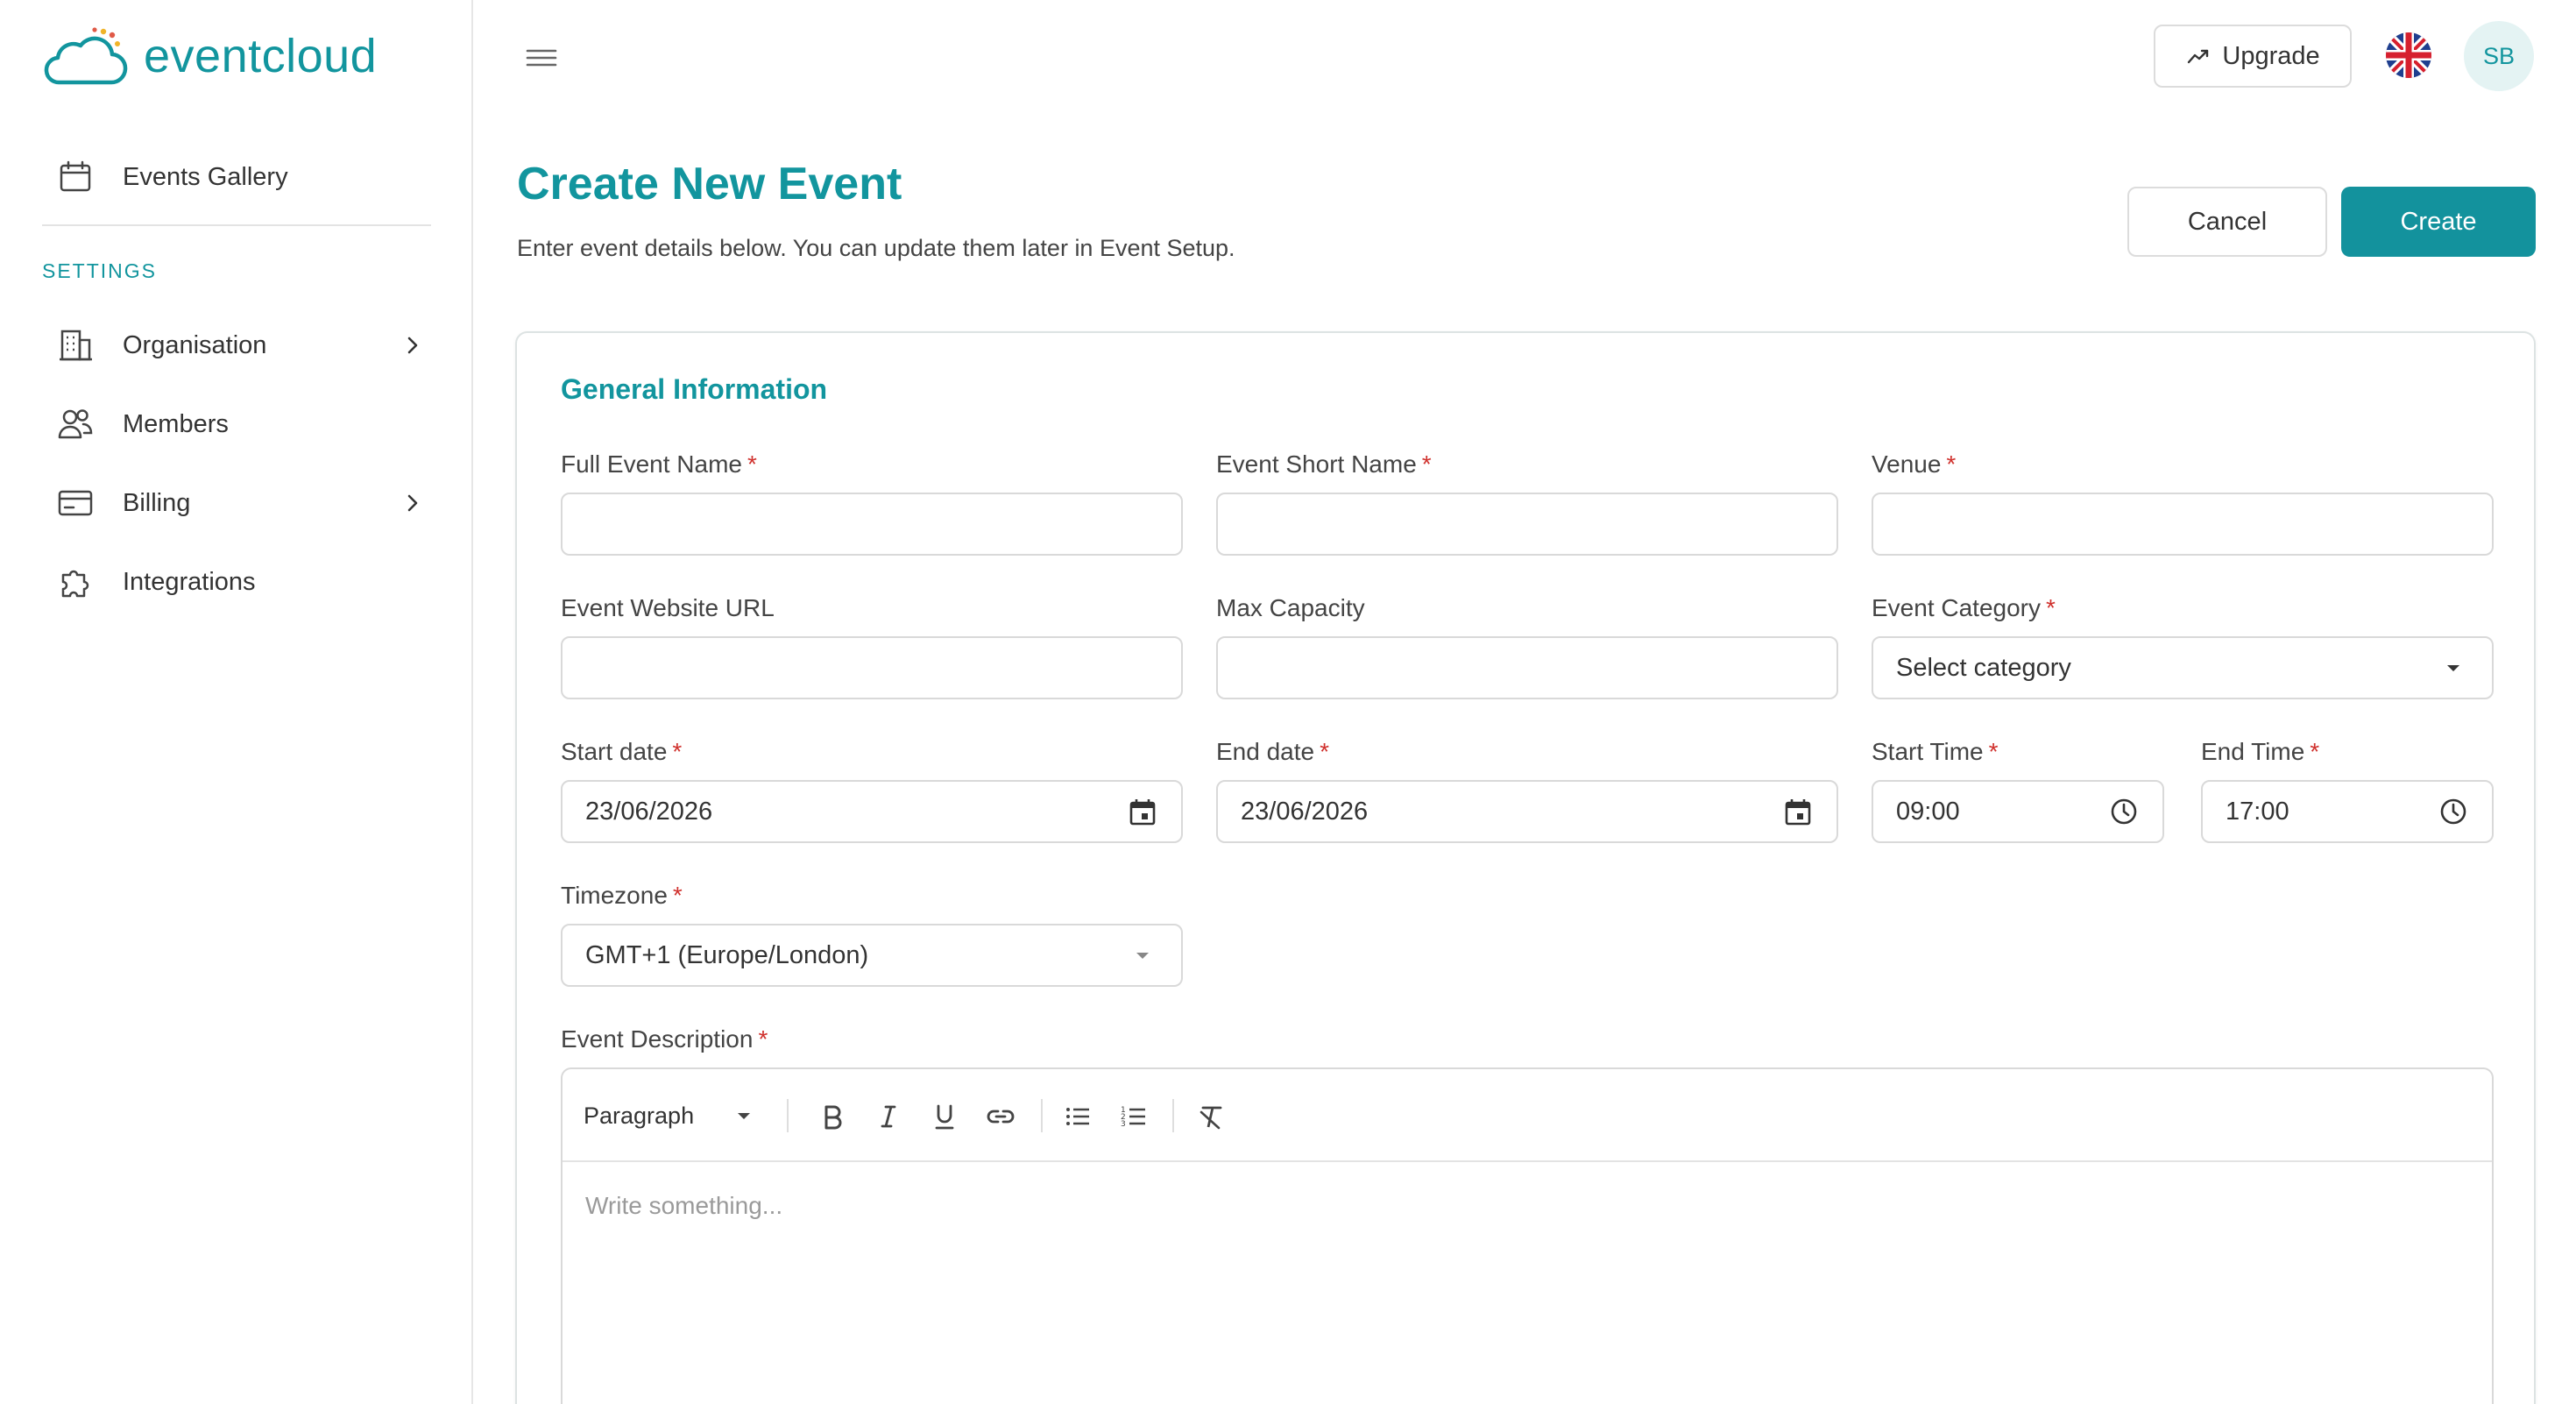  I want to click on italic-icon, so click(888, 1116).